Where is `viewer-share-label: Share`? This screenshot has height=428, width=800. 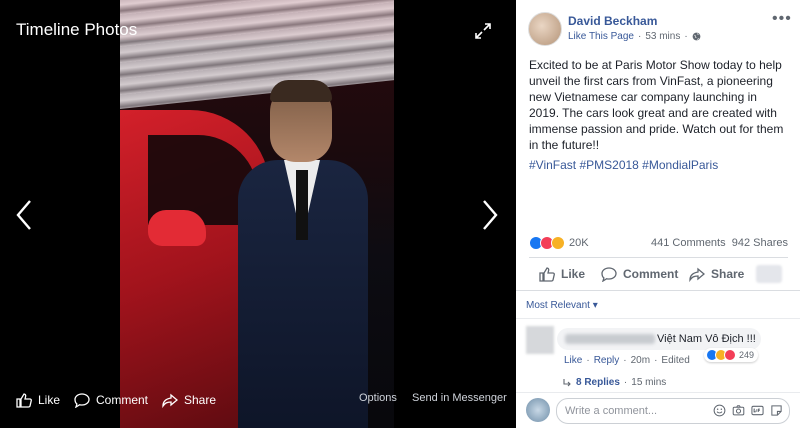 viewer-share-label: Share is located at coordinates (200, 400).